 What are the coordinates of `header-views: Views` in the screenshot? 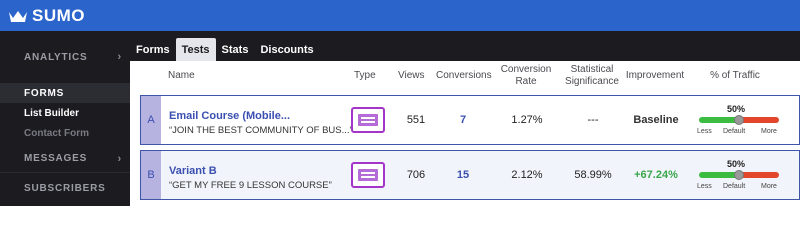 It's located at (411, 75).